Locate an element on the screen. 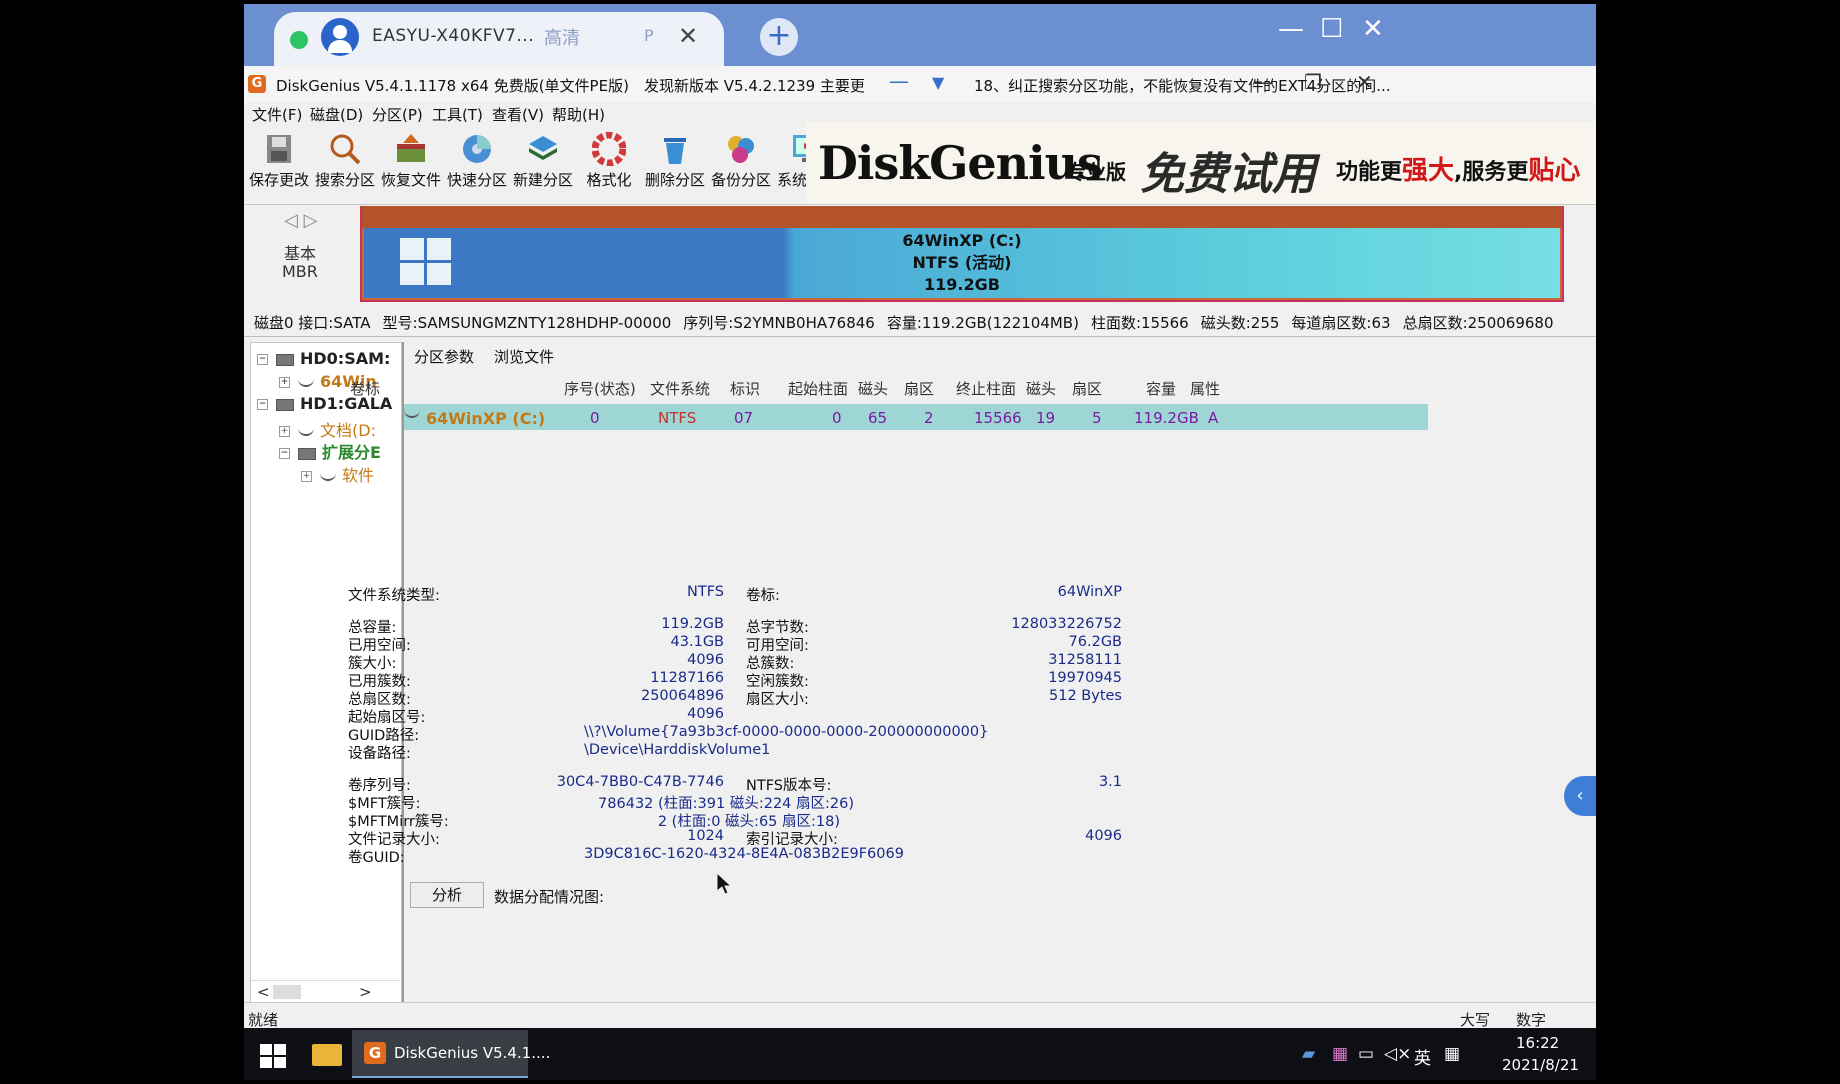 This screenshot has height=1084, width=1840. side-expand-tab: ‹ is located at coordinates (1580, 796).